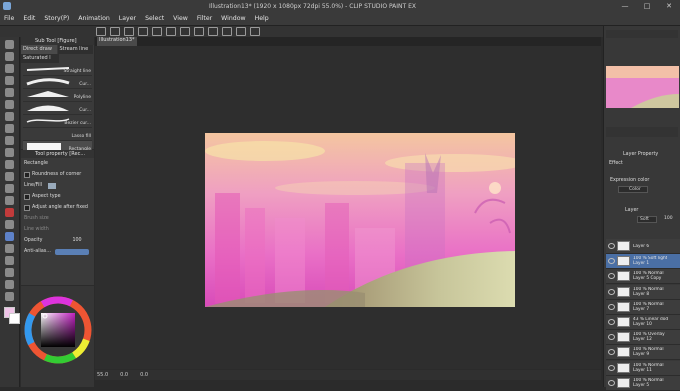 The width and height of the screenshot is (680, 391). Describe the element at coordinates (9, 284) in the screenshot. I see `balloon-tool-icon` at that location.